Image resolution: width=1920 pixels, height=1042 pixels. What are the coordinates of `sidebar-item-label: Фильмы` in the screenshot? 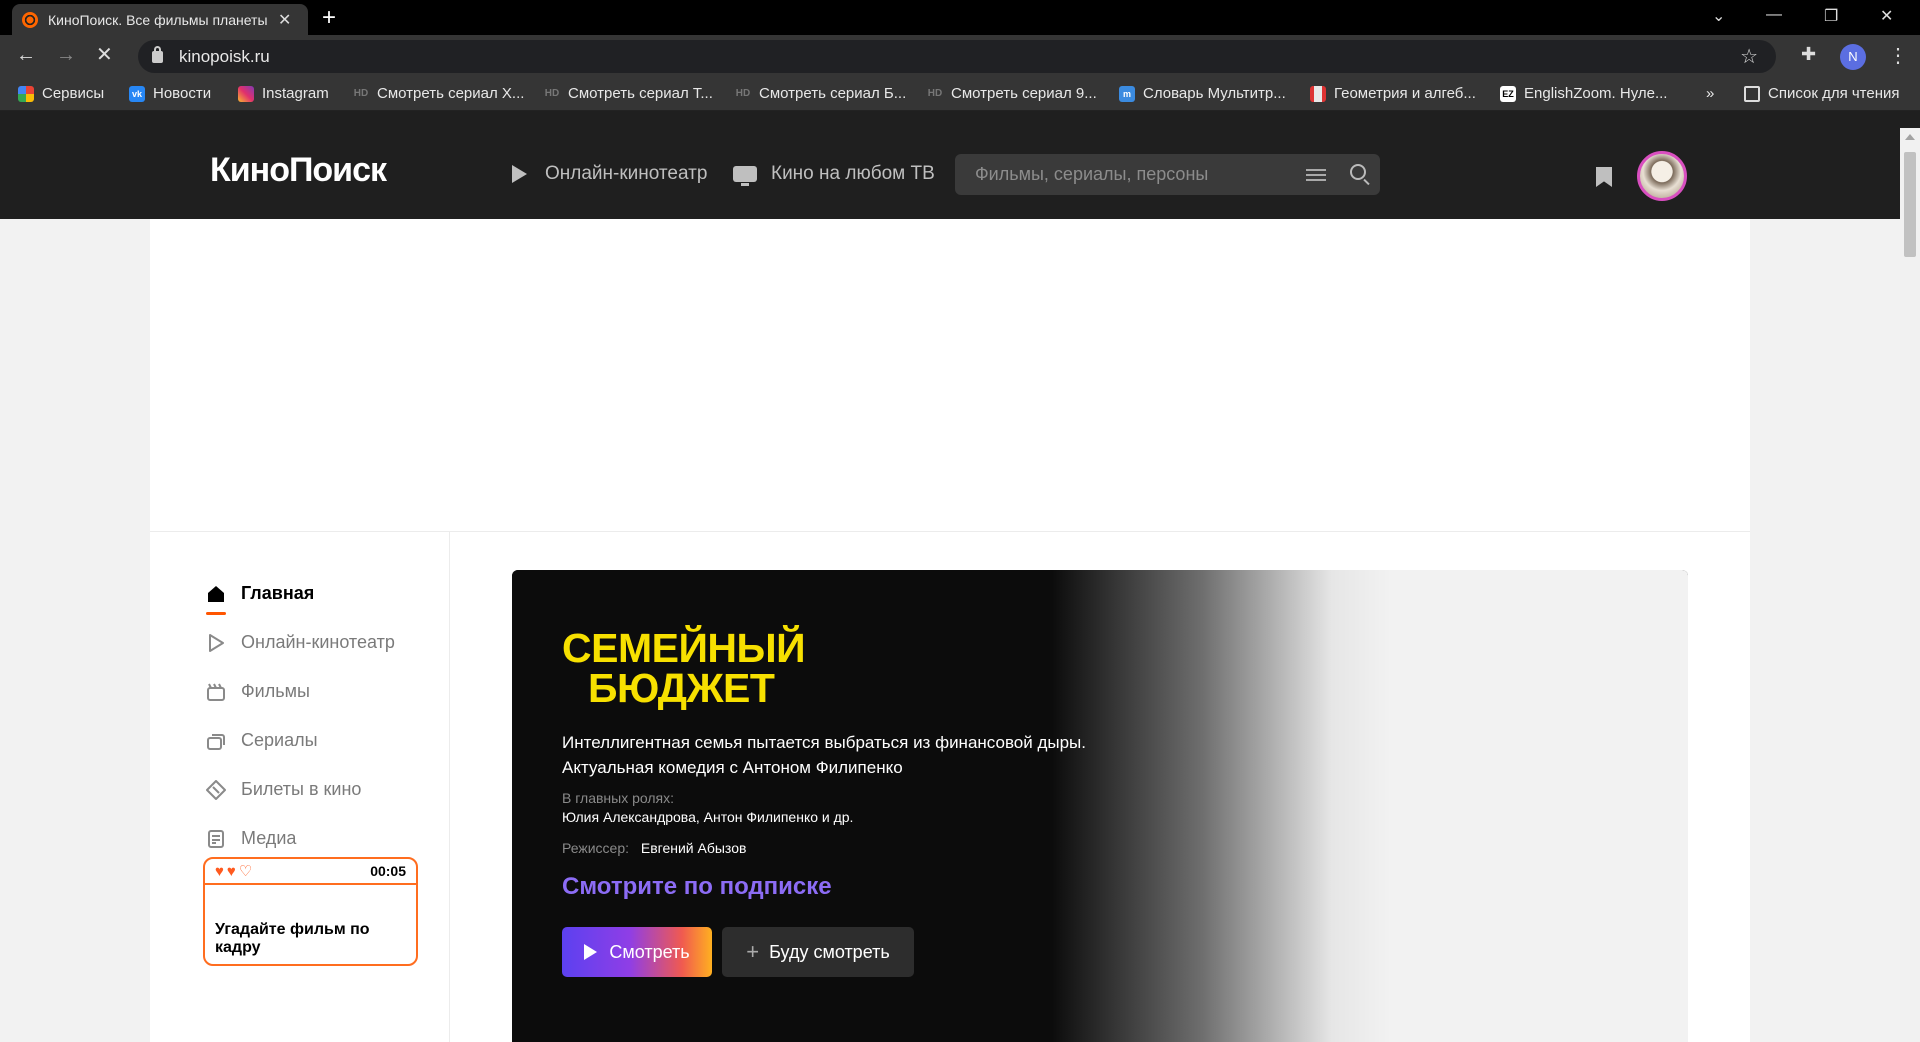 It's located at (275, 691).